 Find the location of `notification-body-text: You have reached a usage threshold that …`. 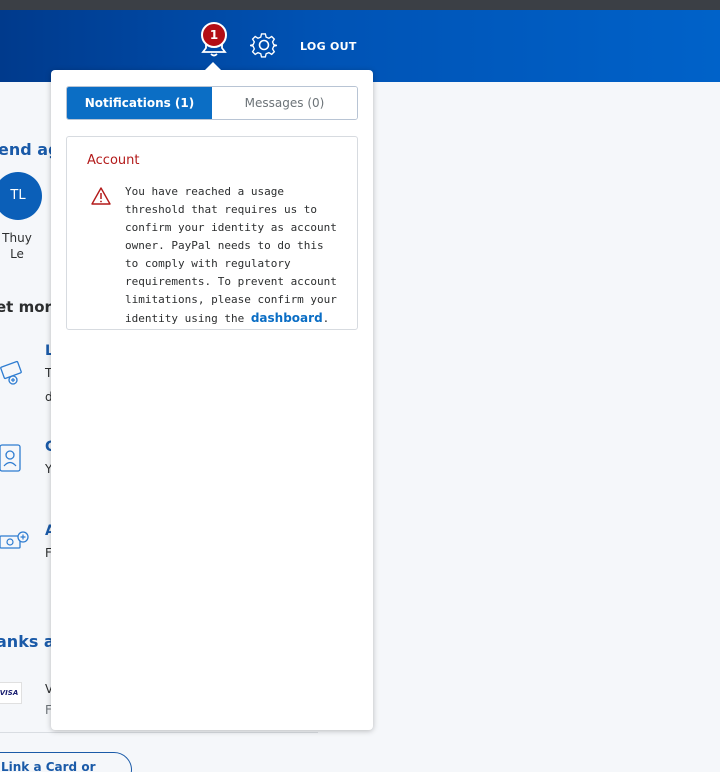

notification-body-text: You have reached a usage threshold that … is located at coordinates (231, 255).